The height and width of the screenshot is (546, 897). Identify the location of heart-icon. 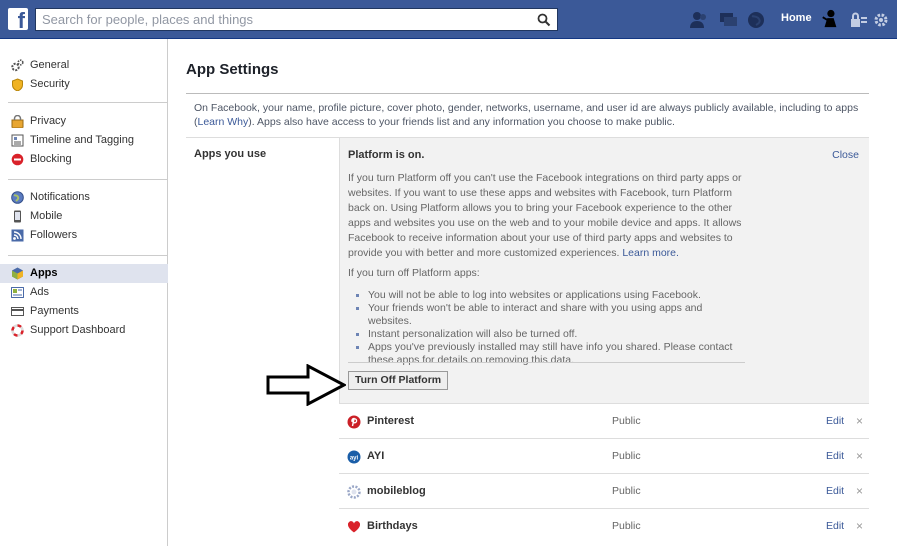
(354, 527).